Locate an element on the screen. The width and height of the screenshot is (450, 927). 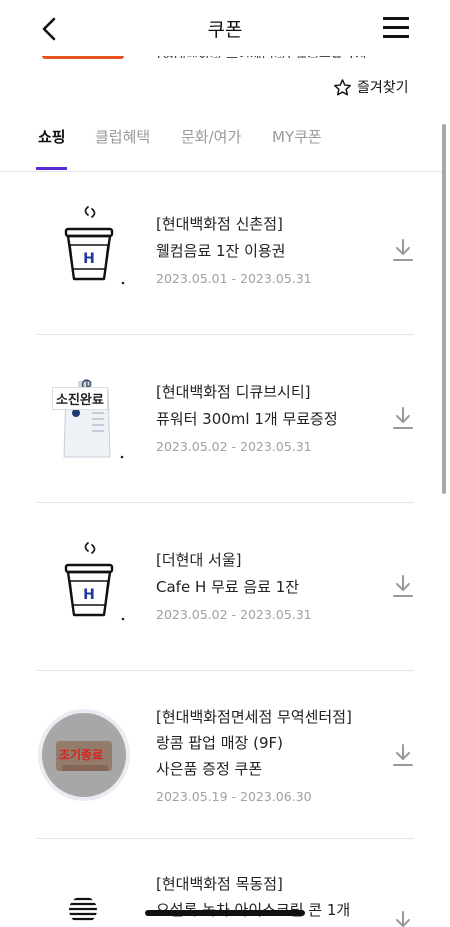
tab-club-benefits: 클럽혜택 is located at coordinates (122, 136).